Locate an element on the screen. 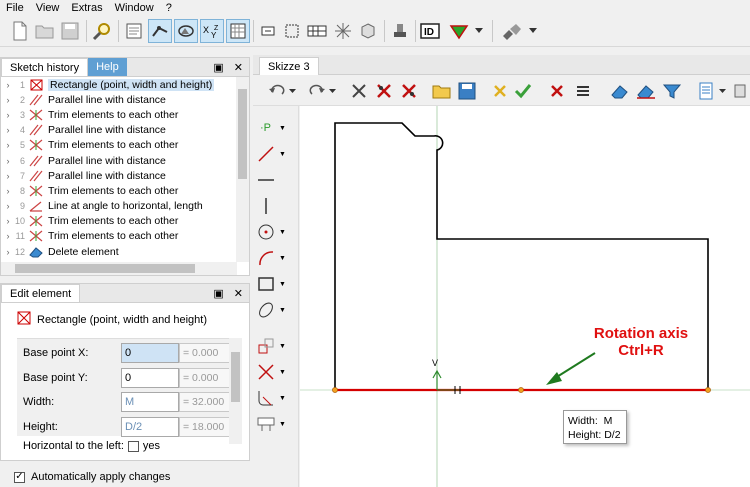 The image size is (750, 487). width-input: M is located at coordinates (150, 402).